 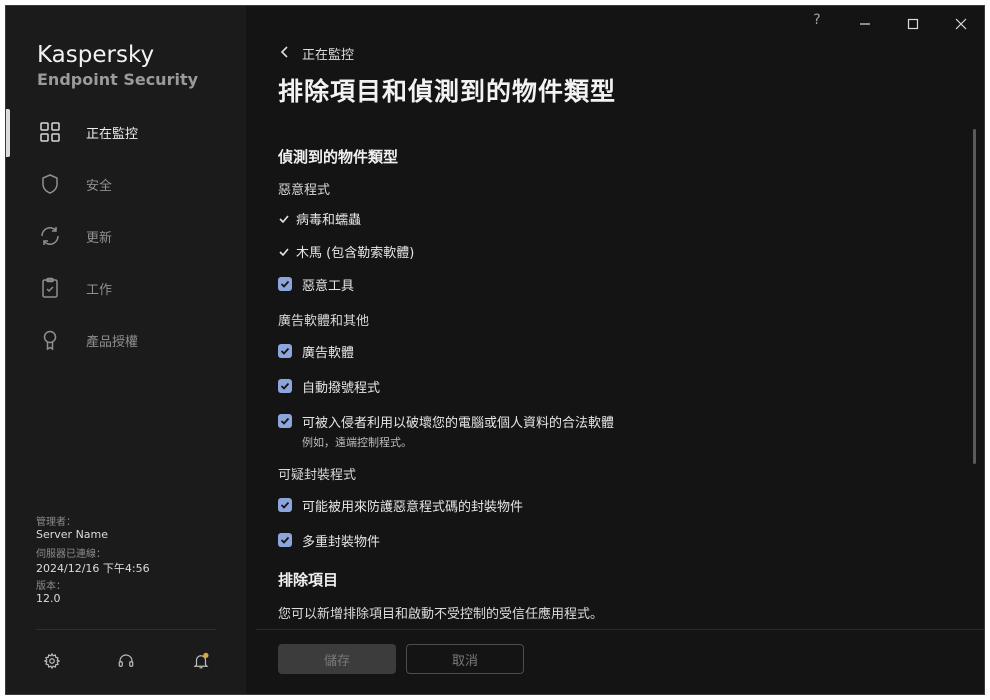 What do you see at coordinates (71, 554) in the screenshot?
I see `server-label: 伺服器已連線：` at bounding box center [71, 554].